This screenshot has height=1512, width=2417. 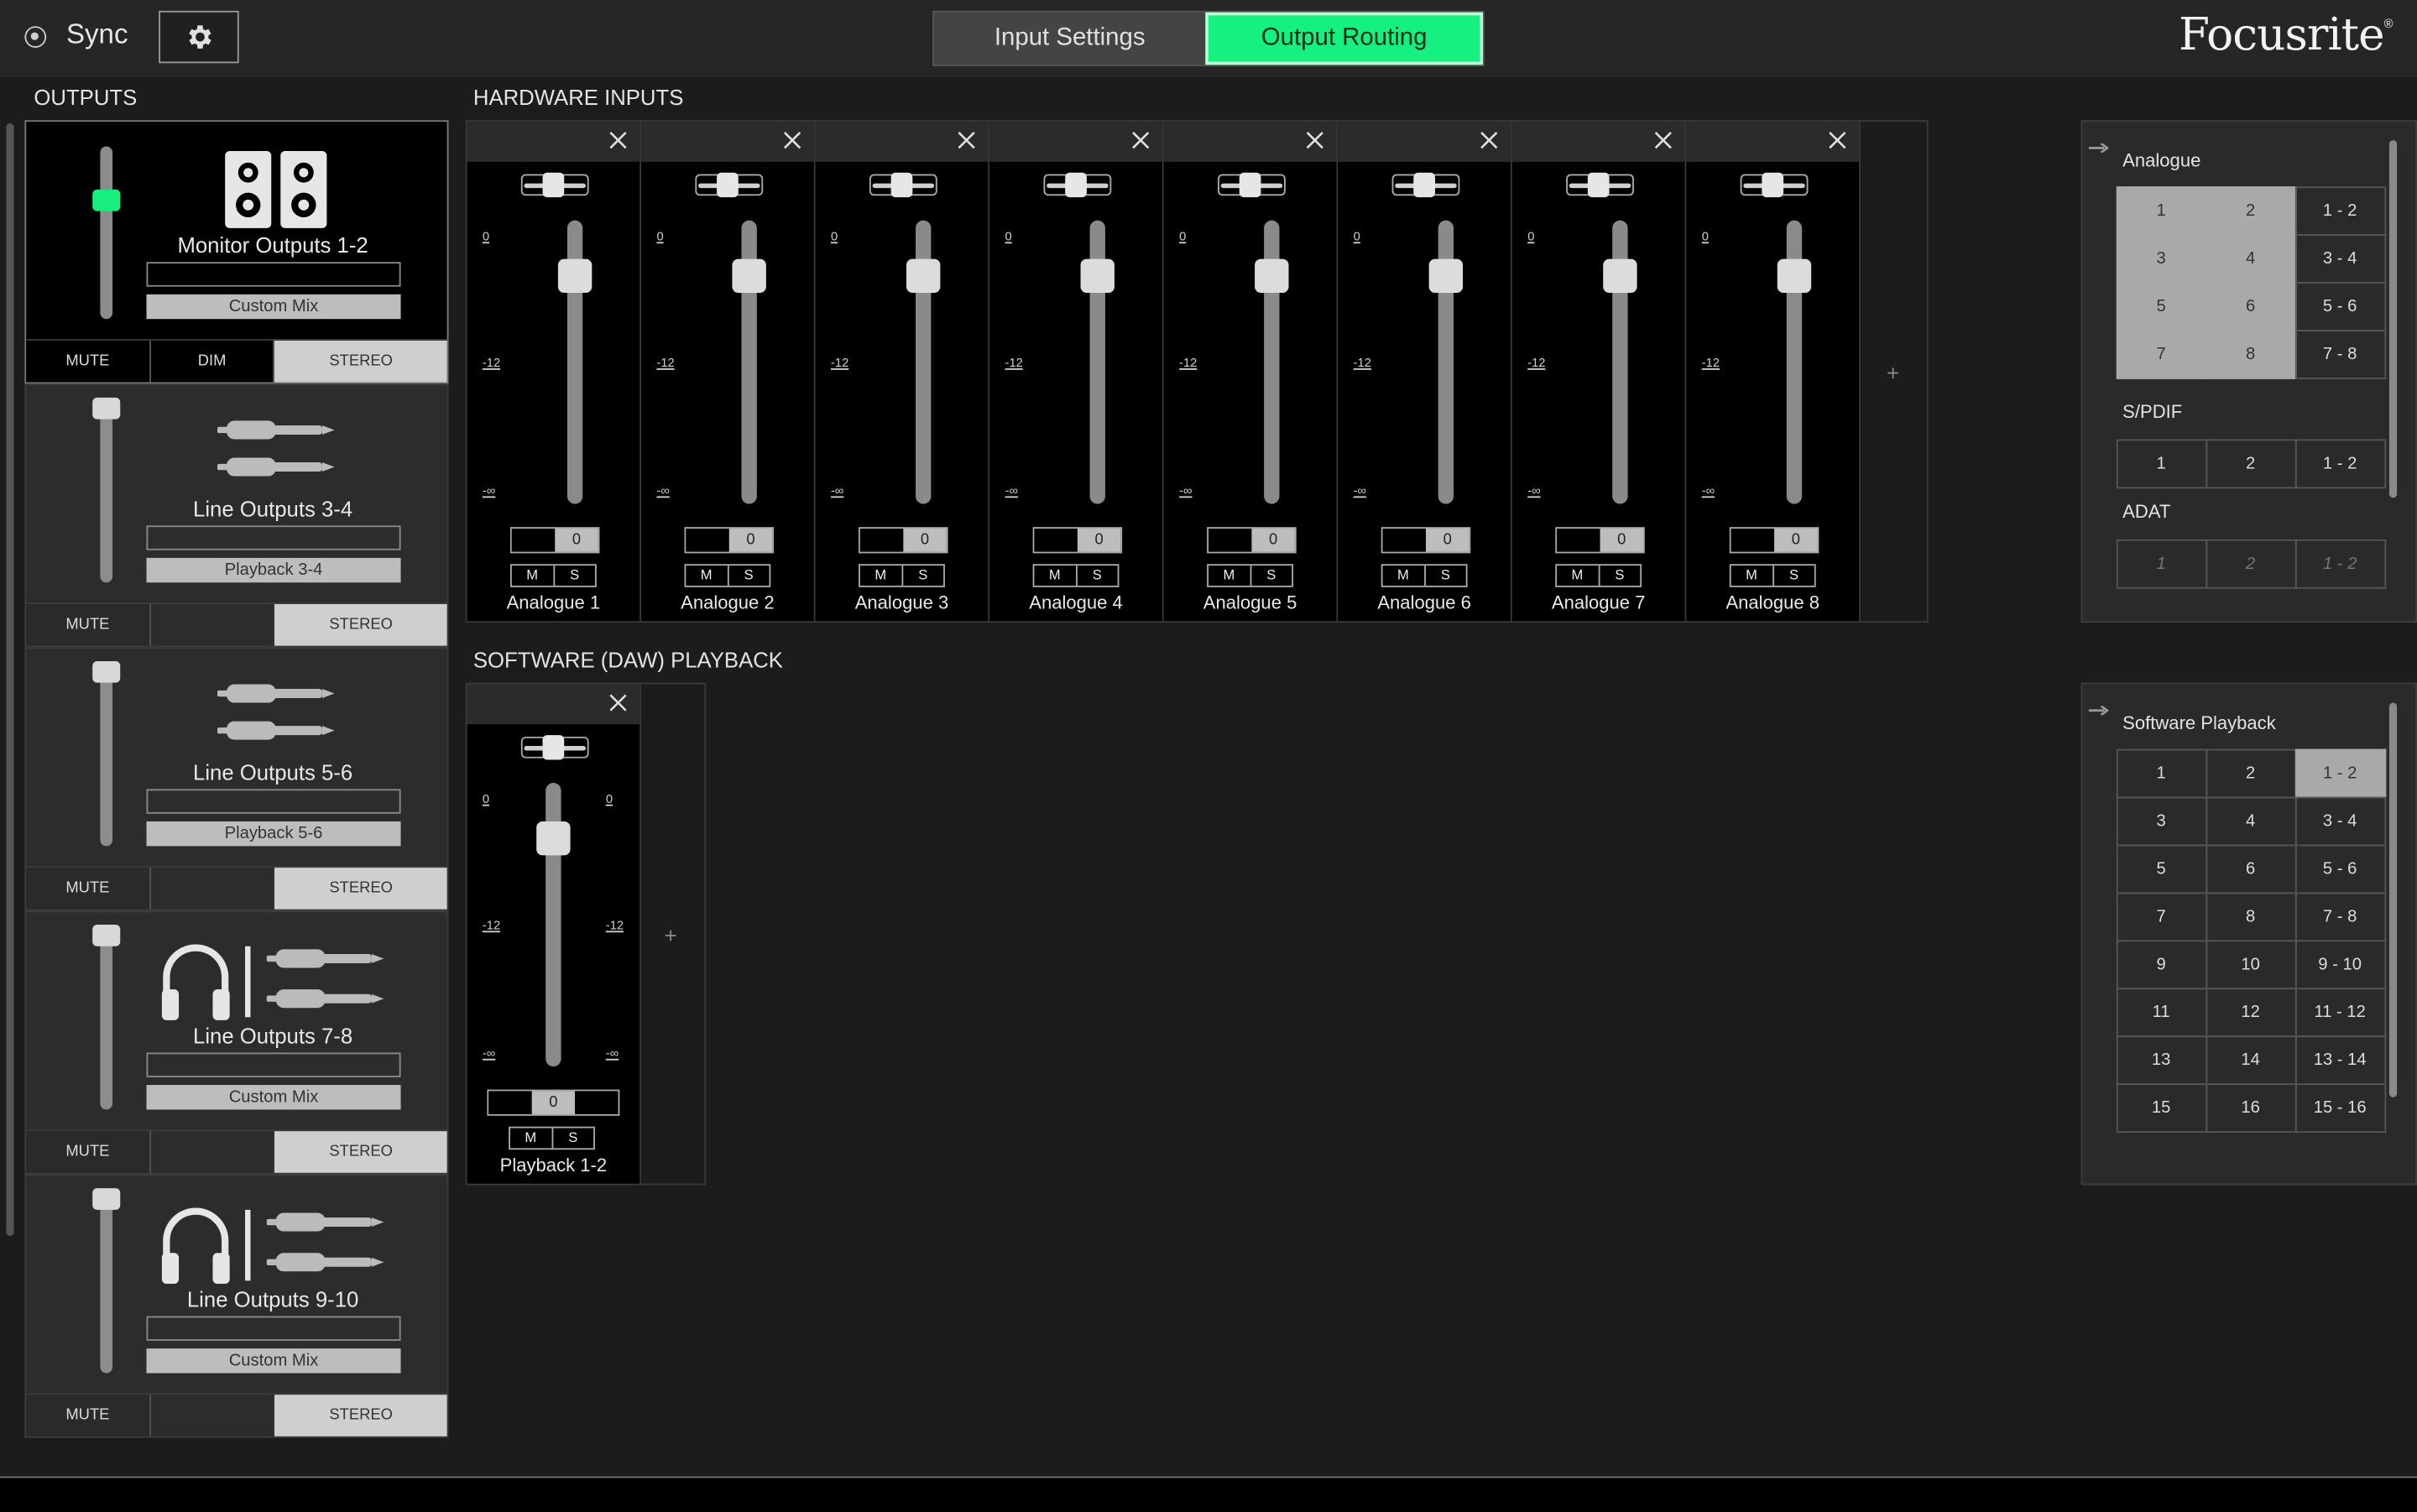 I want to click on dim-button: DIM, so click(x=212, y=361).